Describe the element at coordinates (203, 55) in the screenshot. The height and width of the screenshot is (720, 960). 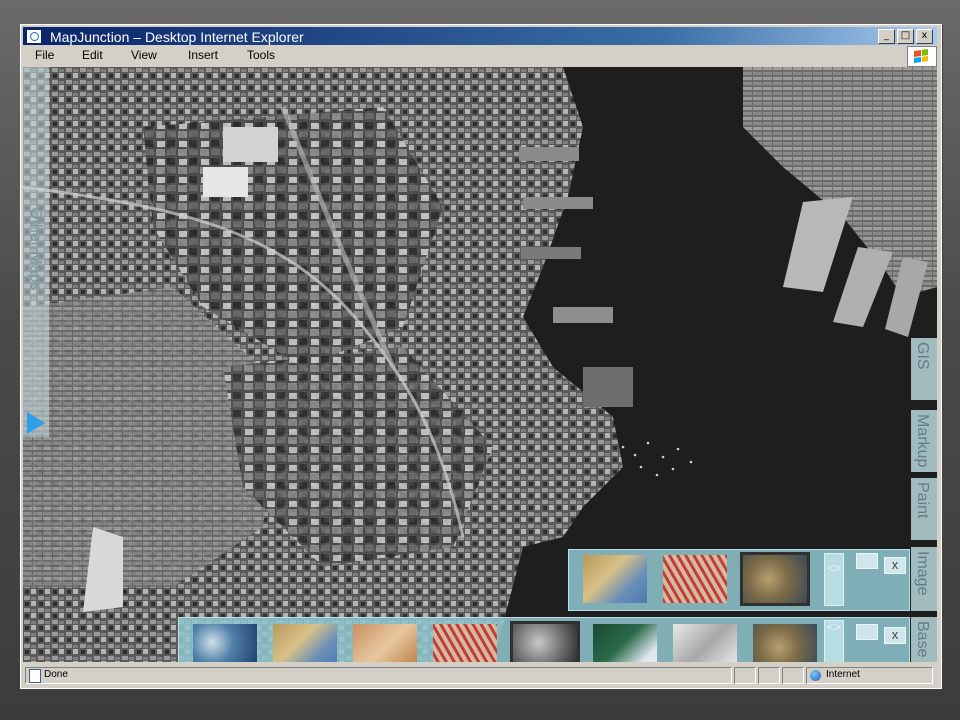
I see `menu-insert: Insert` at that location.